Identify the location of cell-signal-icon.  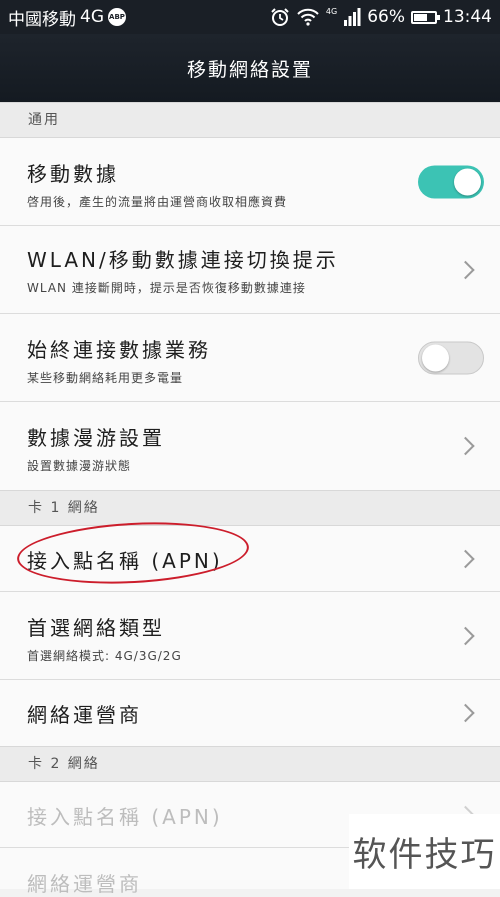
(352, 17).